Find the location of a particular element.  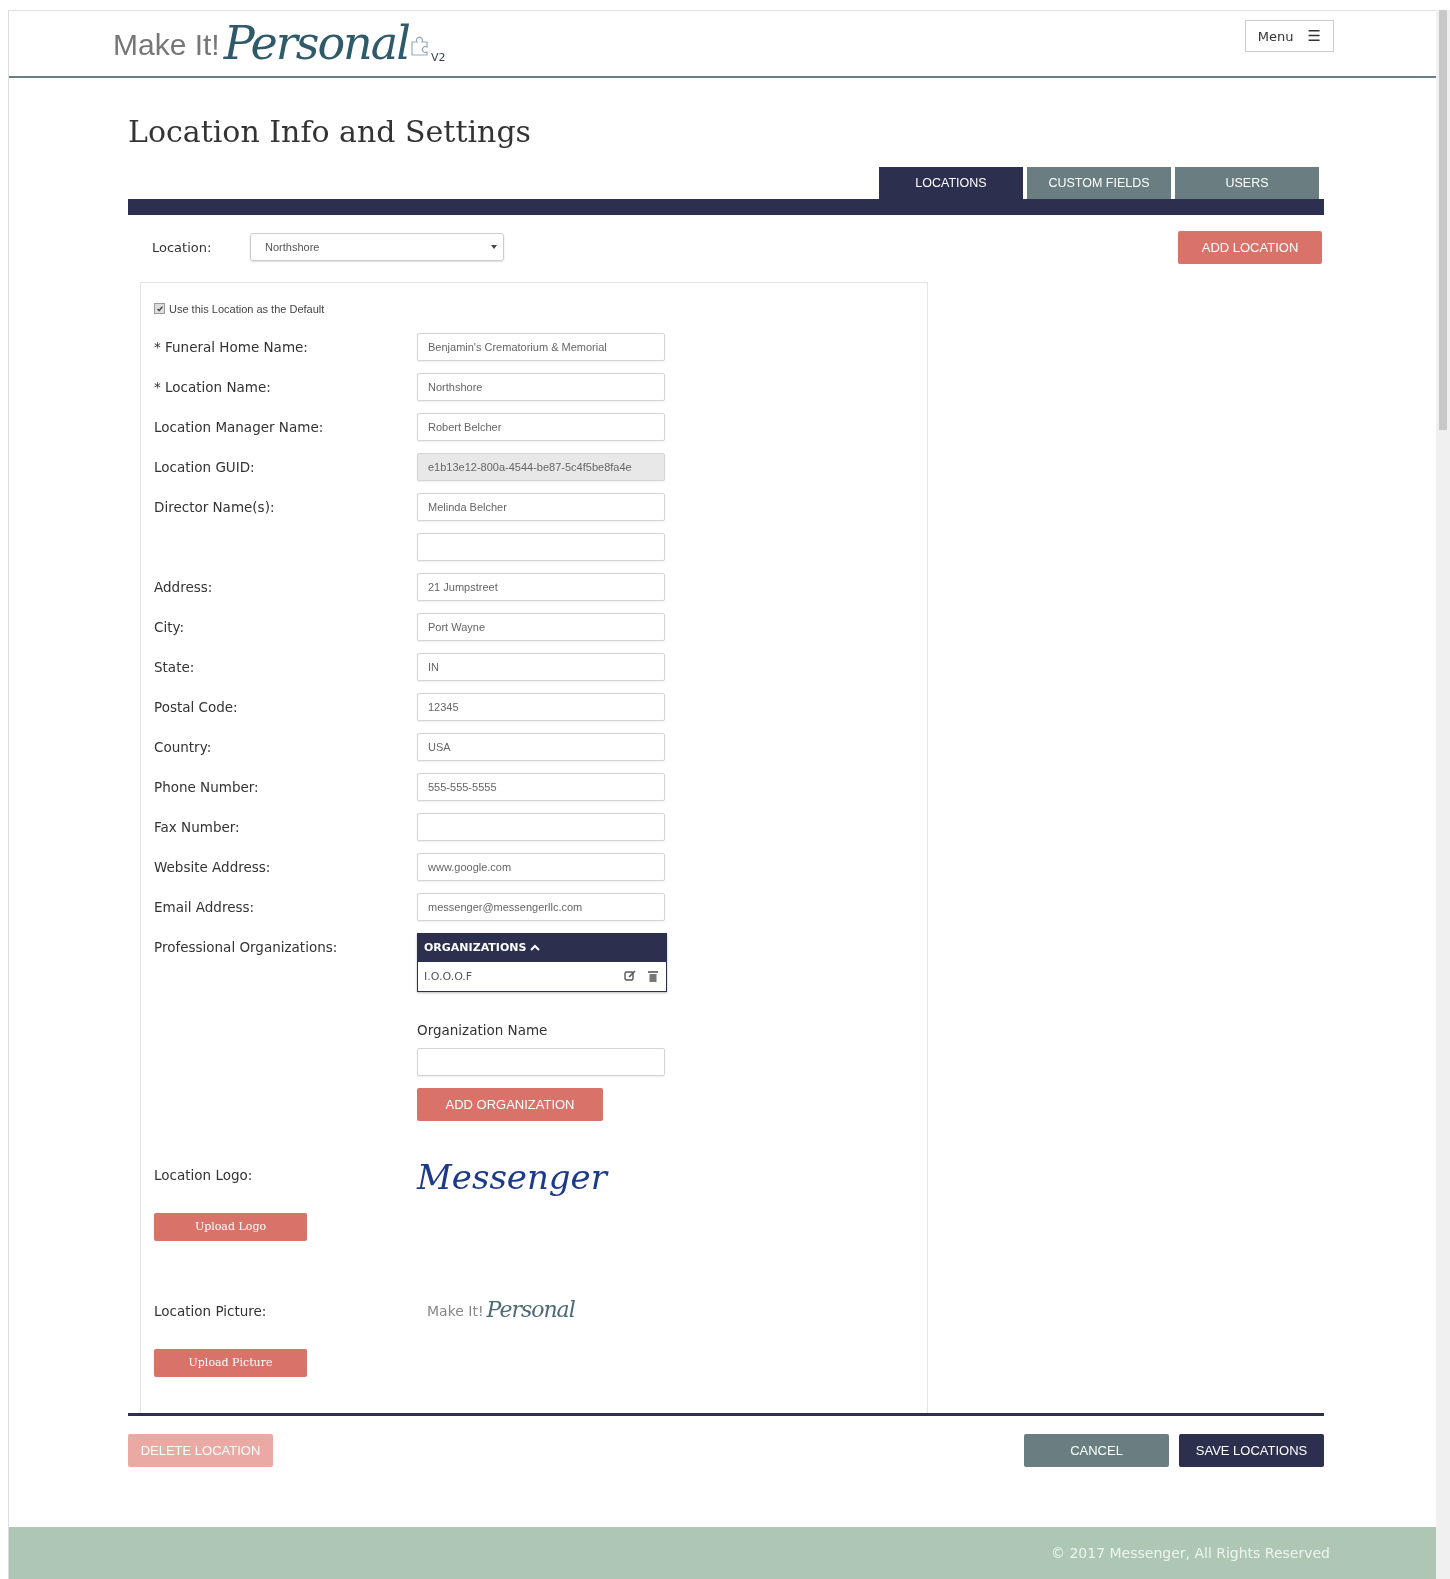

add-organization-button: ADD ORGANIZATION is located at coordinates (510, 1104).